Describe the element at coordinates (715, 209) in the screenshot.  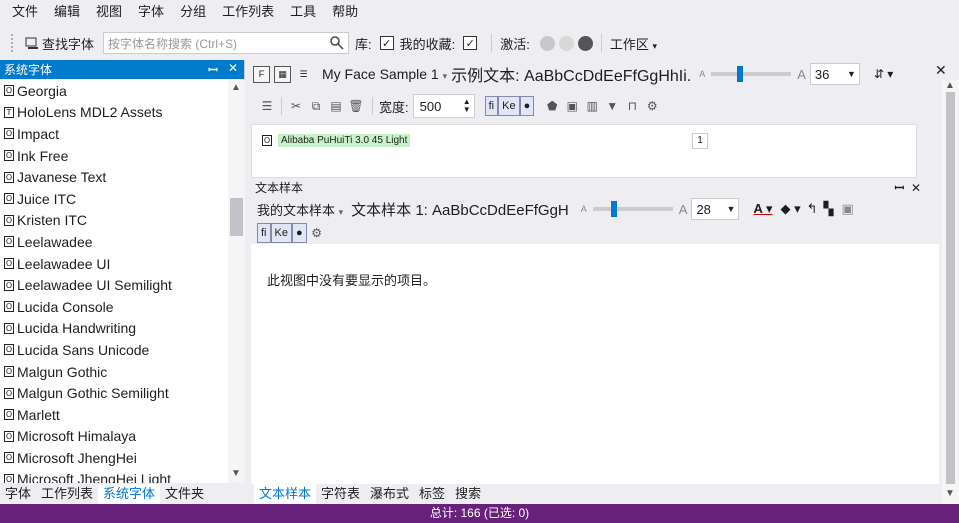
I see `doc-size-combo: 28 ▼` at that location.